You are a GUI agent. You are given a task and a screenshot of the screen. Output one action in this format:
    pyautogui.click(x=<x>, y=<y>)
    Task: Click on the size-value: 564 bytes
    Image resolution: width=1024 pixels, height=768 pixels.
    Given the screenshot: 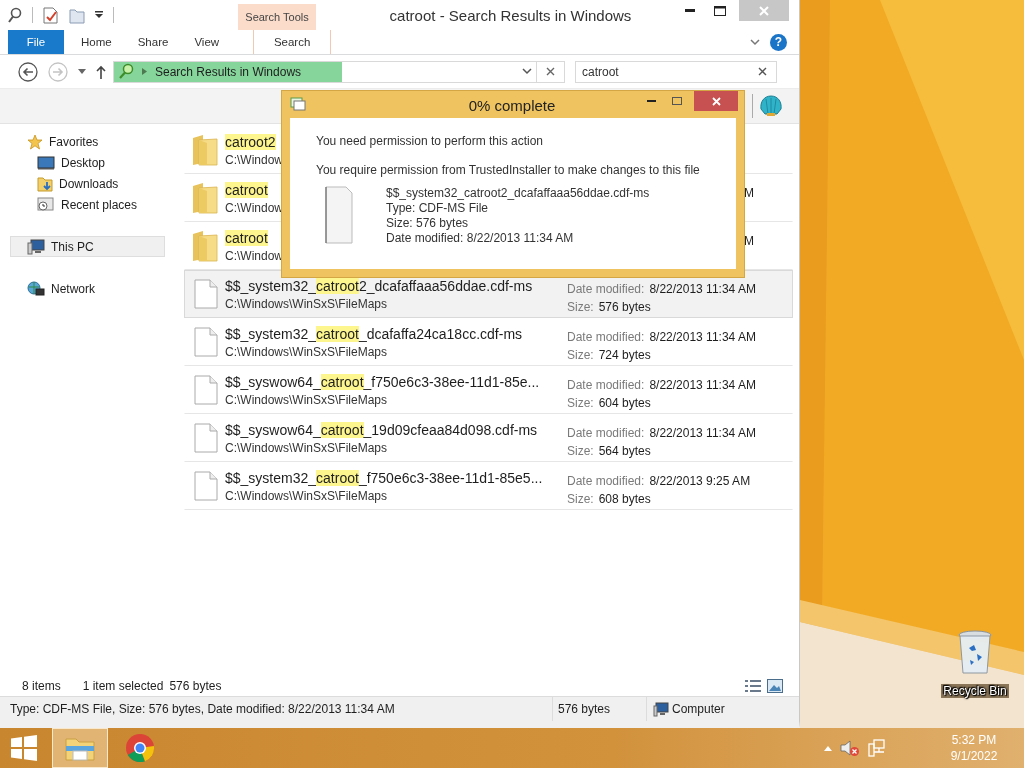 What is the action you would take?
    pyautogui.click(x=624, y=451)
    